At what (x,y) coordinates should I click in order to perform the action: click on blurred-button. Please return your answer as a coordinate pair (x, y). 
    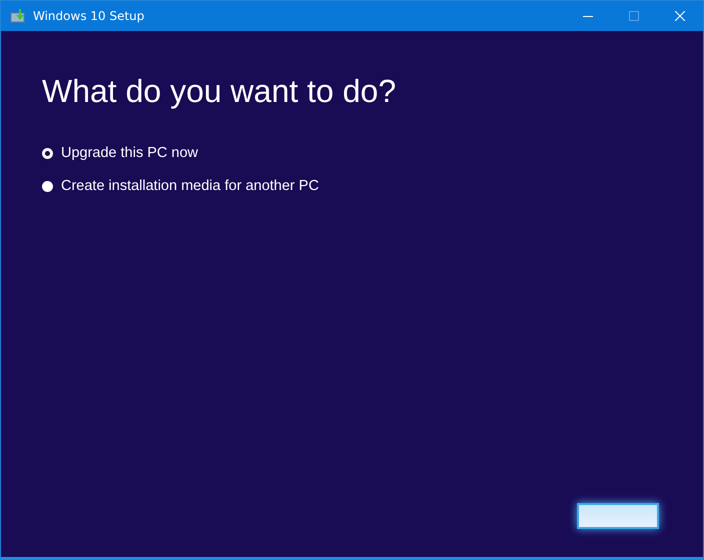
    Looking at the image, I should click on (618, 516).